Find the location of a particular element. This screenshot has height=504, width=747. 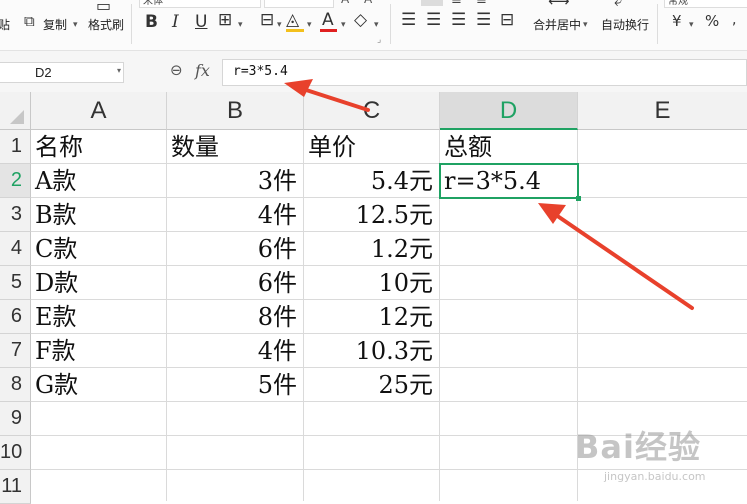

watermark-url: jingyan.baidu.com is located at coordinates (655, 476).